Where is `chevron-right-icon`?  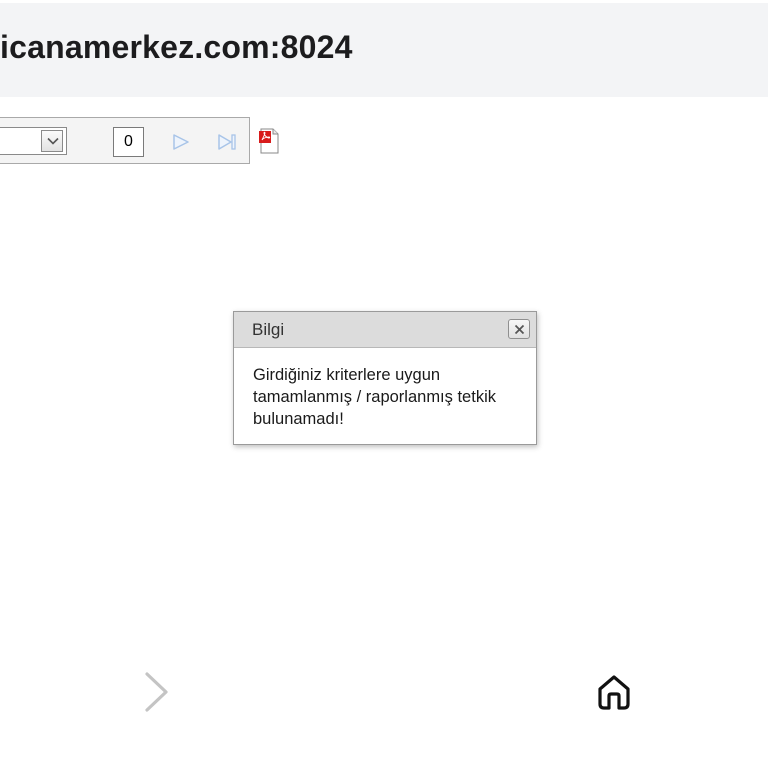 chevron-right-icon is located at coordinates (156, 692).